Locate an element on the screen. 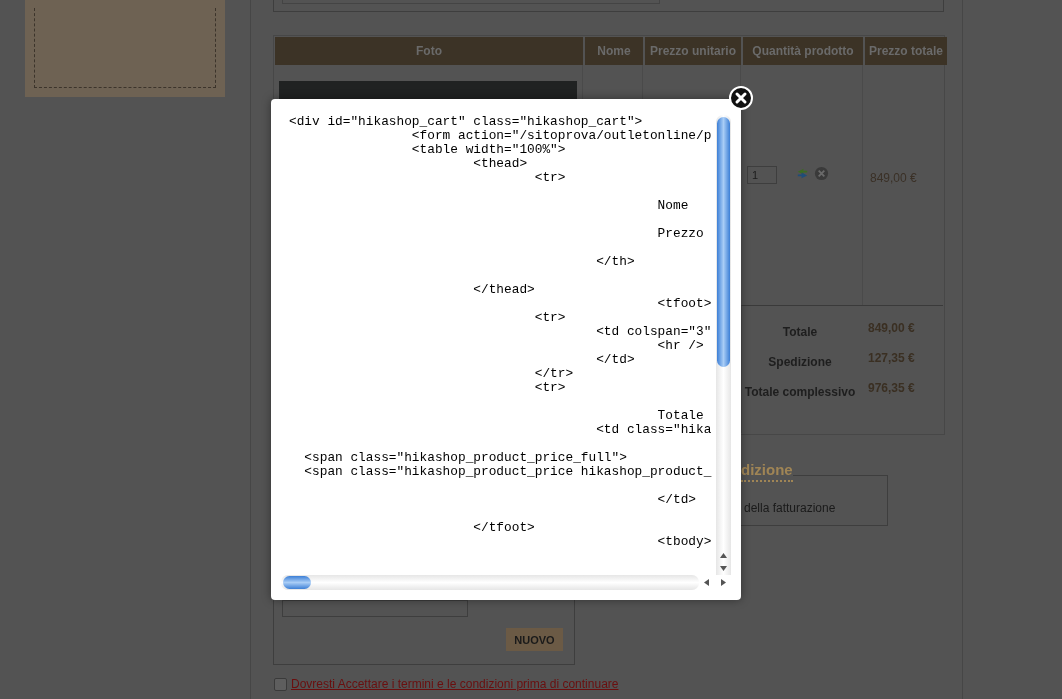 This screenshot has width=1062, height=699. code-line: <div id="hikashop_cart" class="hikashop_cart"> is located at coordinates (466, 122).